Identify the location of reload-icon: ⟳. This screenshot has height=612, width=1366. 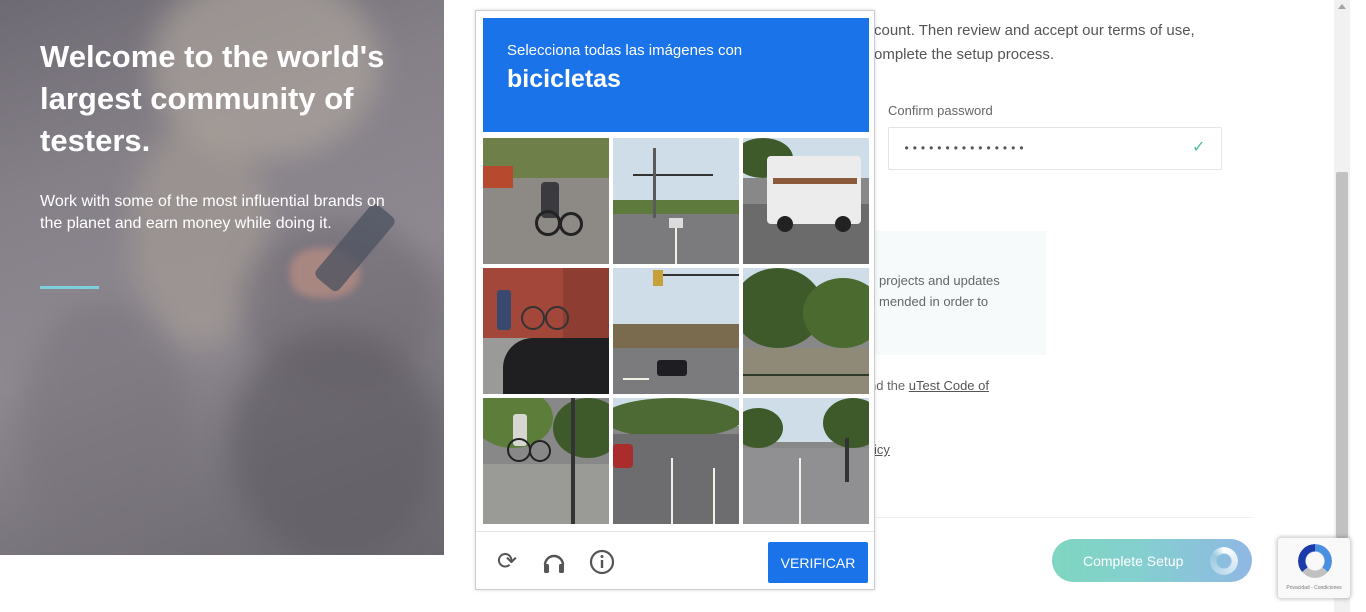
(507, 562).